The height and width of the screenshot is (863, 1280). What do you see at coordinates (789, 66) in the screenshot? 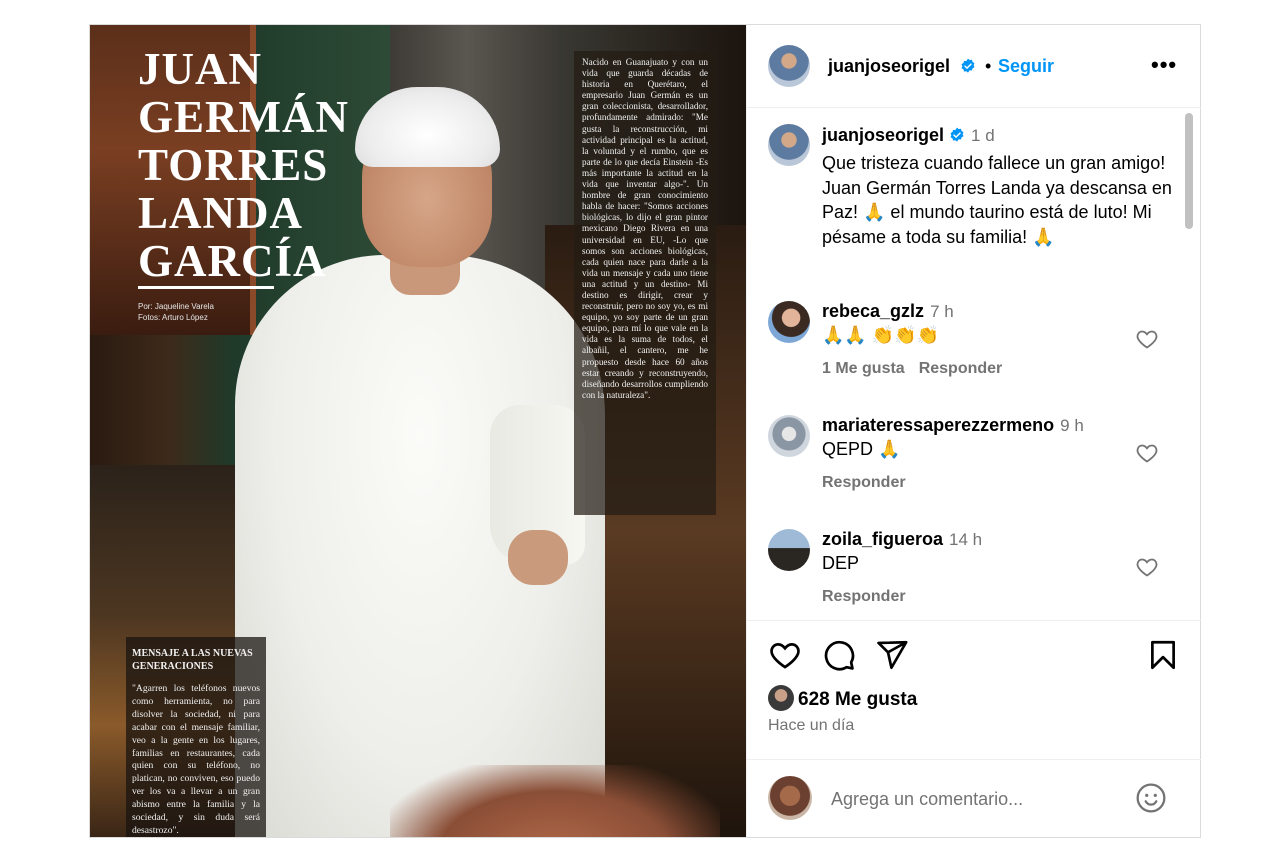
I see `author-avatar` at bounding box center [789, 66].